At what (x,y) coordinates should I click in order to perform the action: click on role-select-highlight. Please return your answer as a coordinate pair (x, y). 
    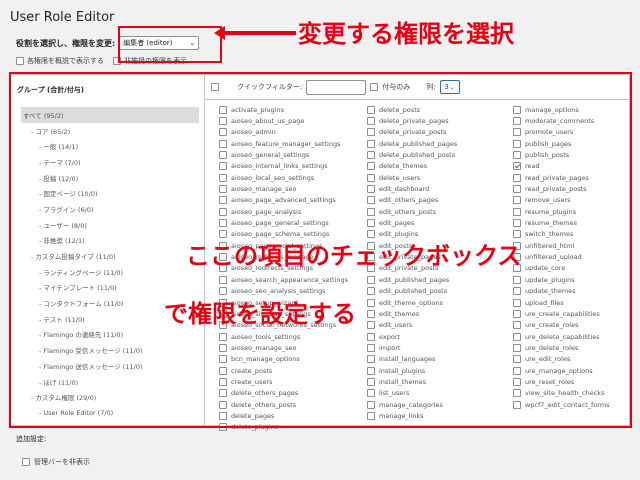
    Looking at the image, I should click on (170, 44).